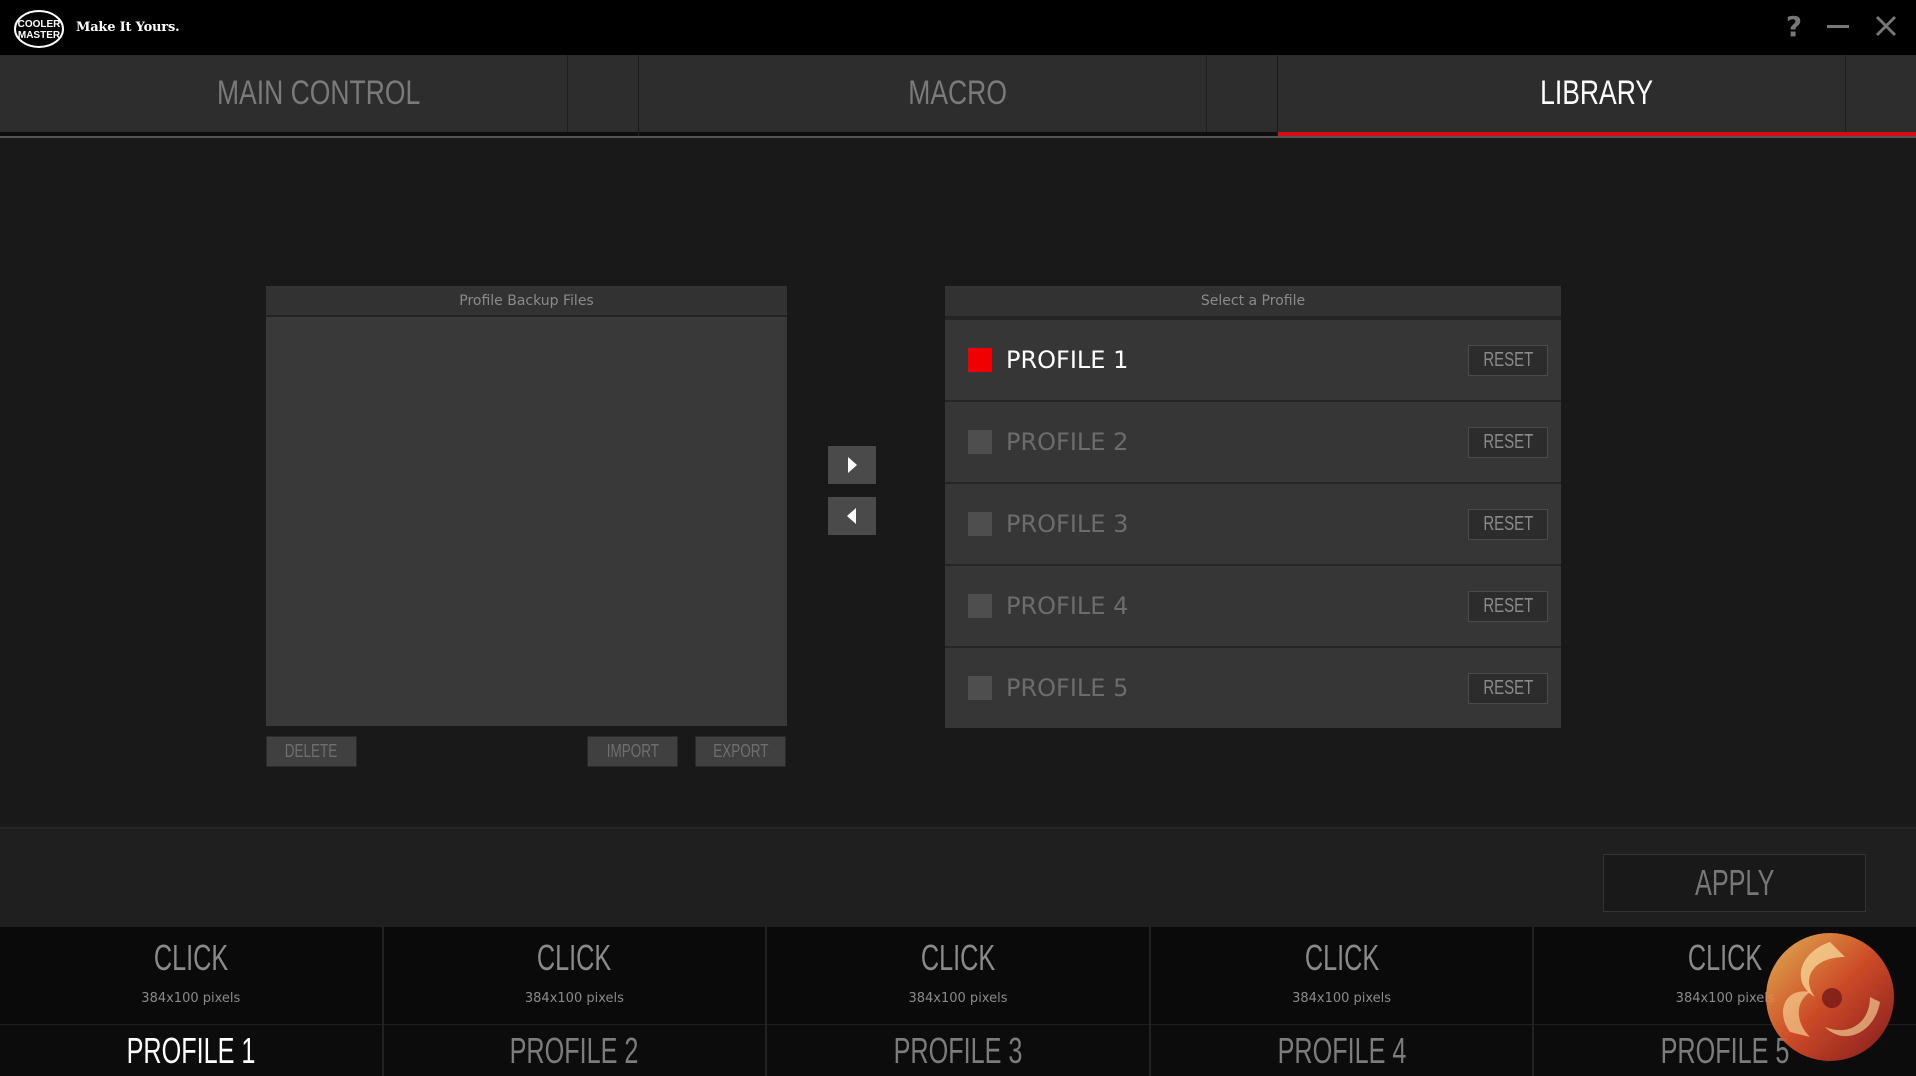  Describe the element at coordinates (1067, 360) in the screenshot. I see `profile-name: PROFILE 1` at that location.